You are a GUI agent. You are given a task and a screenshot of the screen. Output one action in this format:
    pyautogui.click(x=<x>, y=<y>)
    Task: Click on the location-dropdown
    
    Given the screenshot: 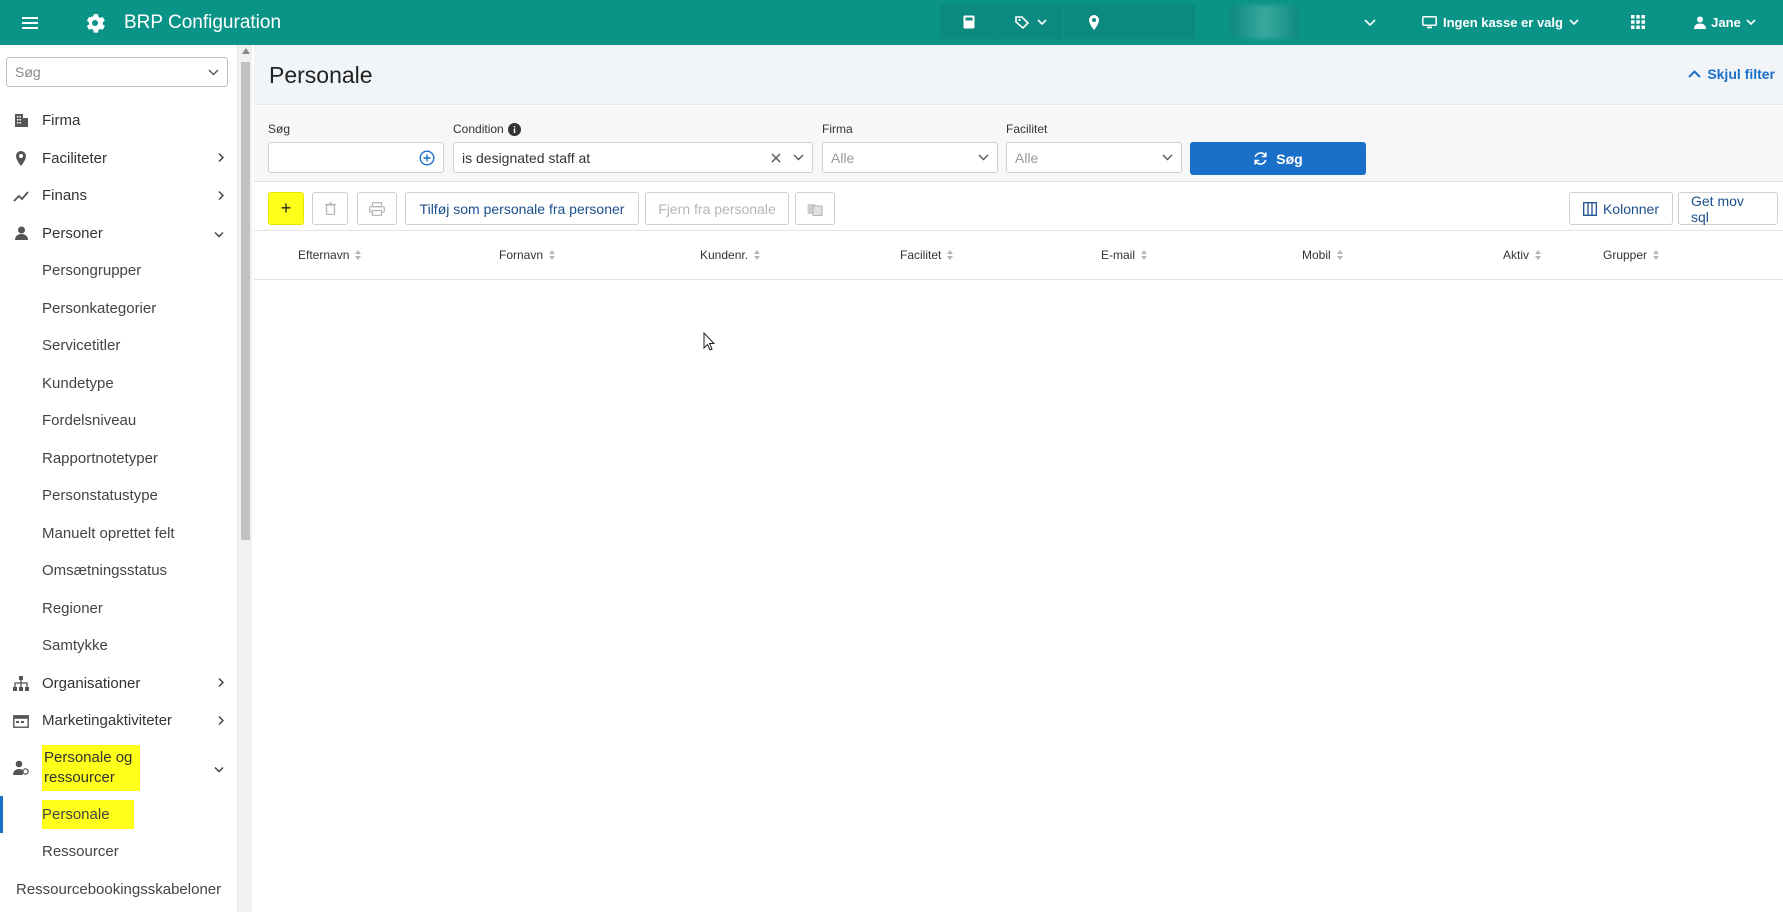 What is the action you would take?
    pyautogui.click(x=1343, y=22)
    